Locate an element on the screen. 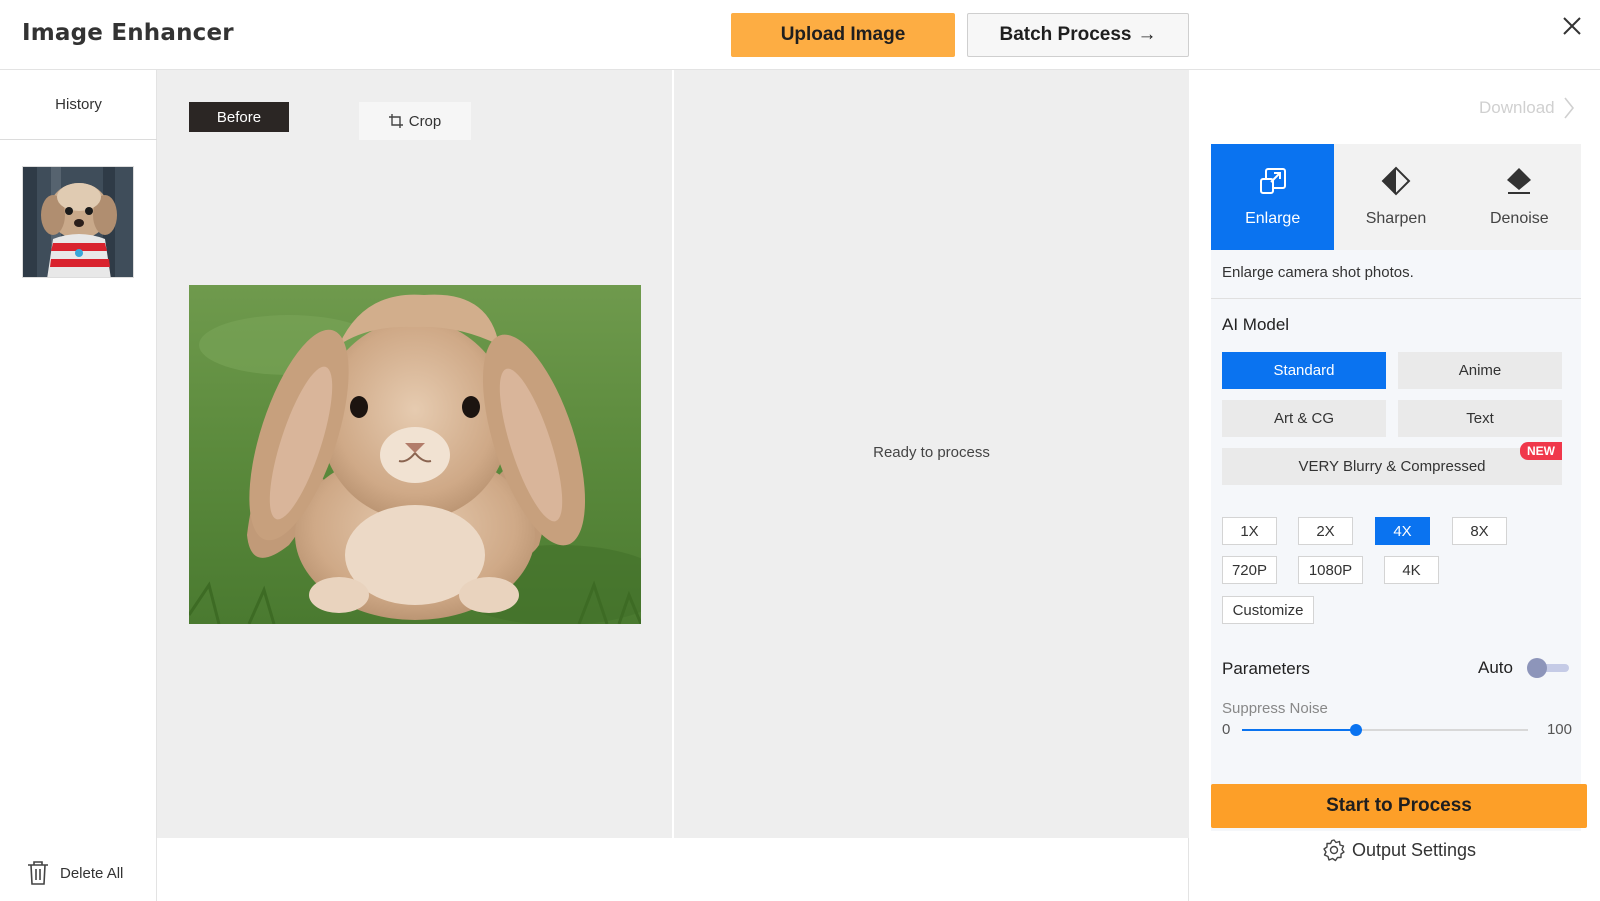 Image resolution: width=1600 pixels, height=901 pixels. scale-1x-button: 1X is located at coordinates (1249, 531).